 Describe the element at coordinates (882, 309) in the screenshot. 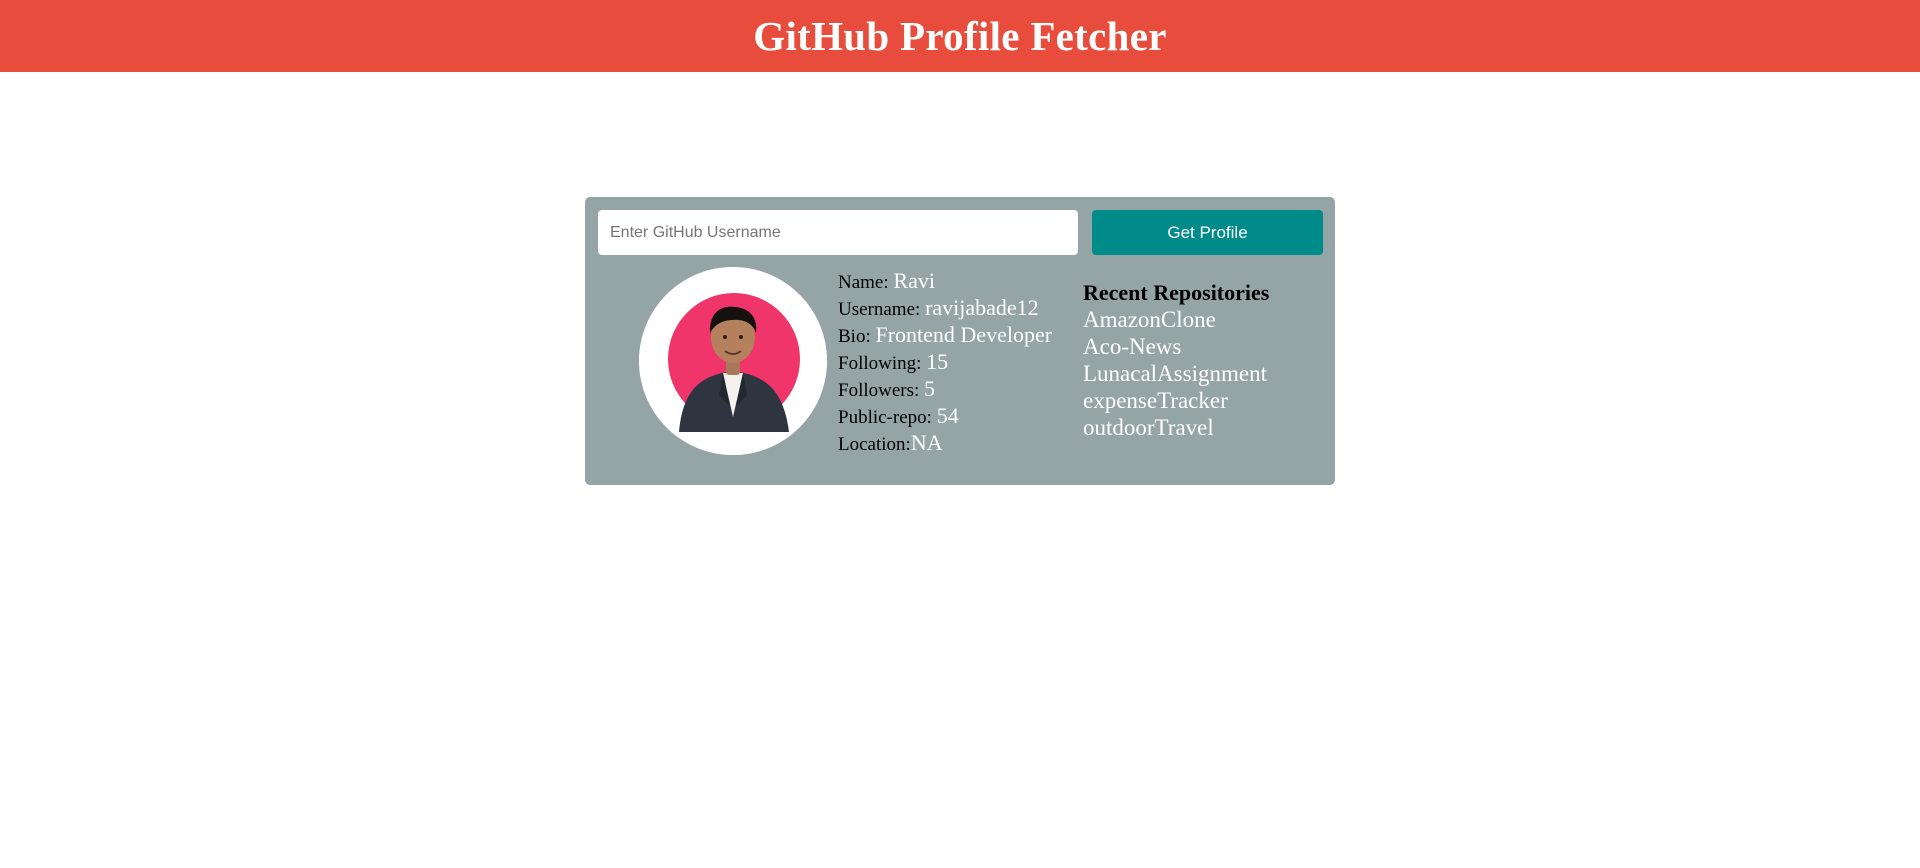

I see `detail-label: Username:` at that location.